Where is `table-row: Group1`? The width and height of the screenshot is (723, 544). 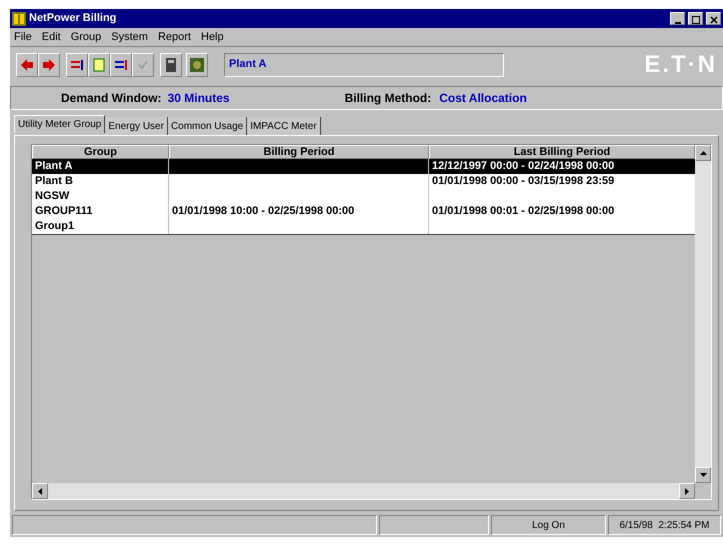 table-row: Group1 is located at coordinates (363, 226).